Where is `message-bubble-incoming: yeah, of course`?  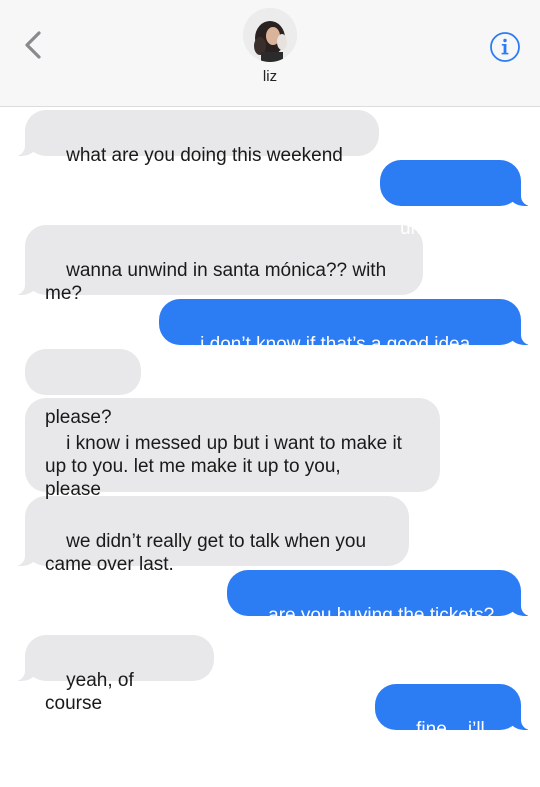 message-bubble-incoming: yeah, of course is located at coordinates (109, 674).